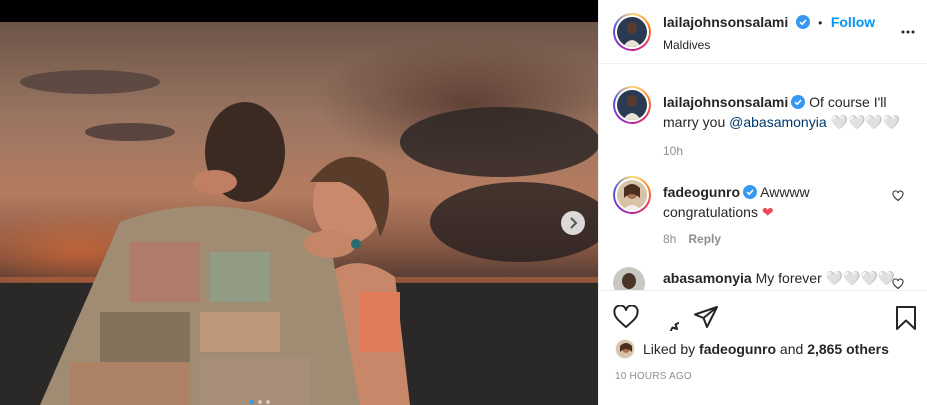  Describe the element at coordinates (737, 349) in the screenshot. I see `liker-username: fadeogunro` at that location.